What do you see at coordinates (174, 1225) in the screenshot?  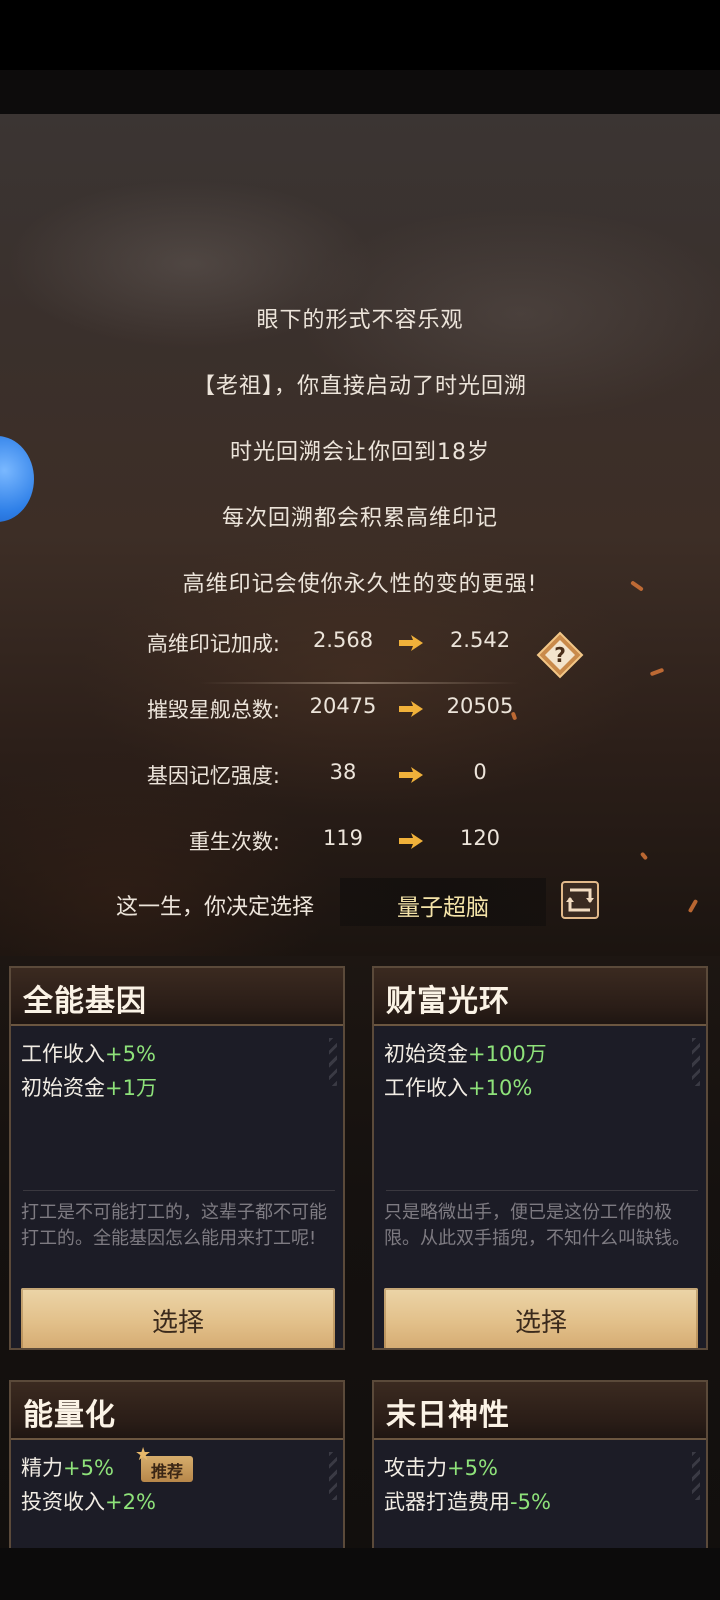 I see `card-flavor-text: 打工是不可能打工的，这辈子都不可能打工的。全能基因怎么能用来打工呢!` at bounding box center [174, 1225].